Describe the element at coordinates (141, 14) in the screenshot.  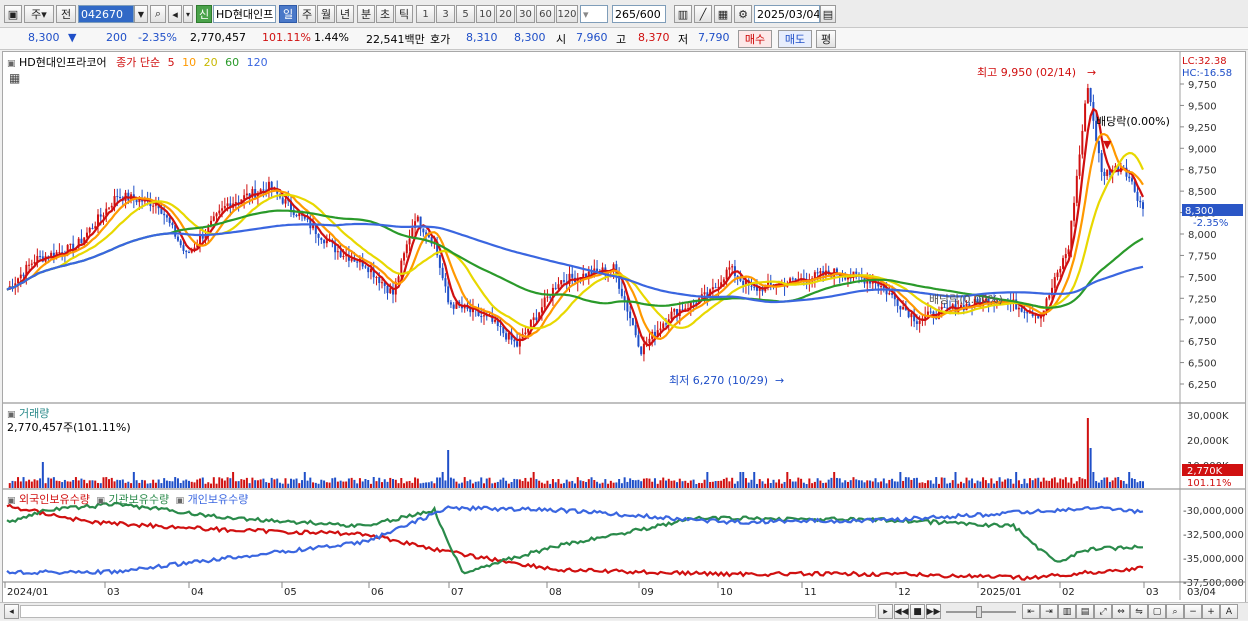
I see `code-dropdown-icon: ▼` at that location.